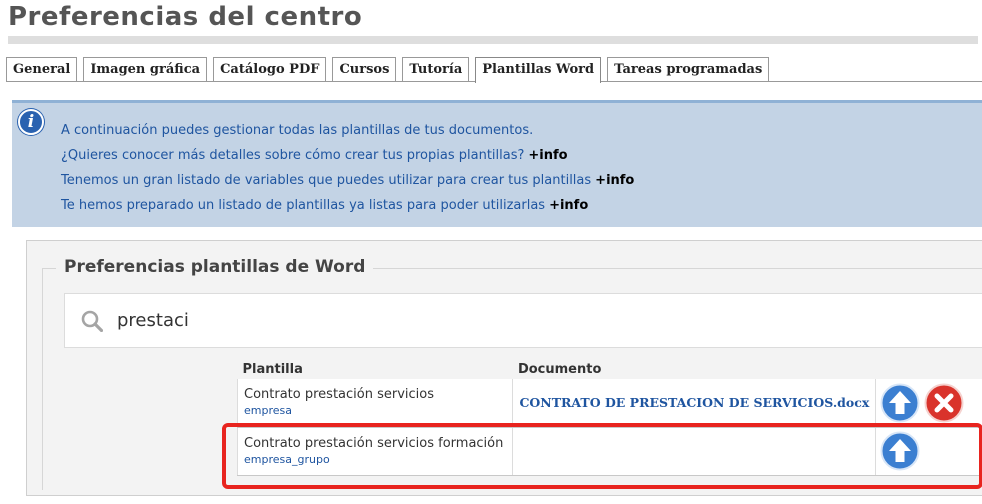  I want to click on upload-icon, so click(900, 403).